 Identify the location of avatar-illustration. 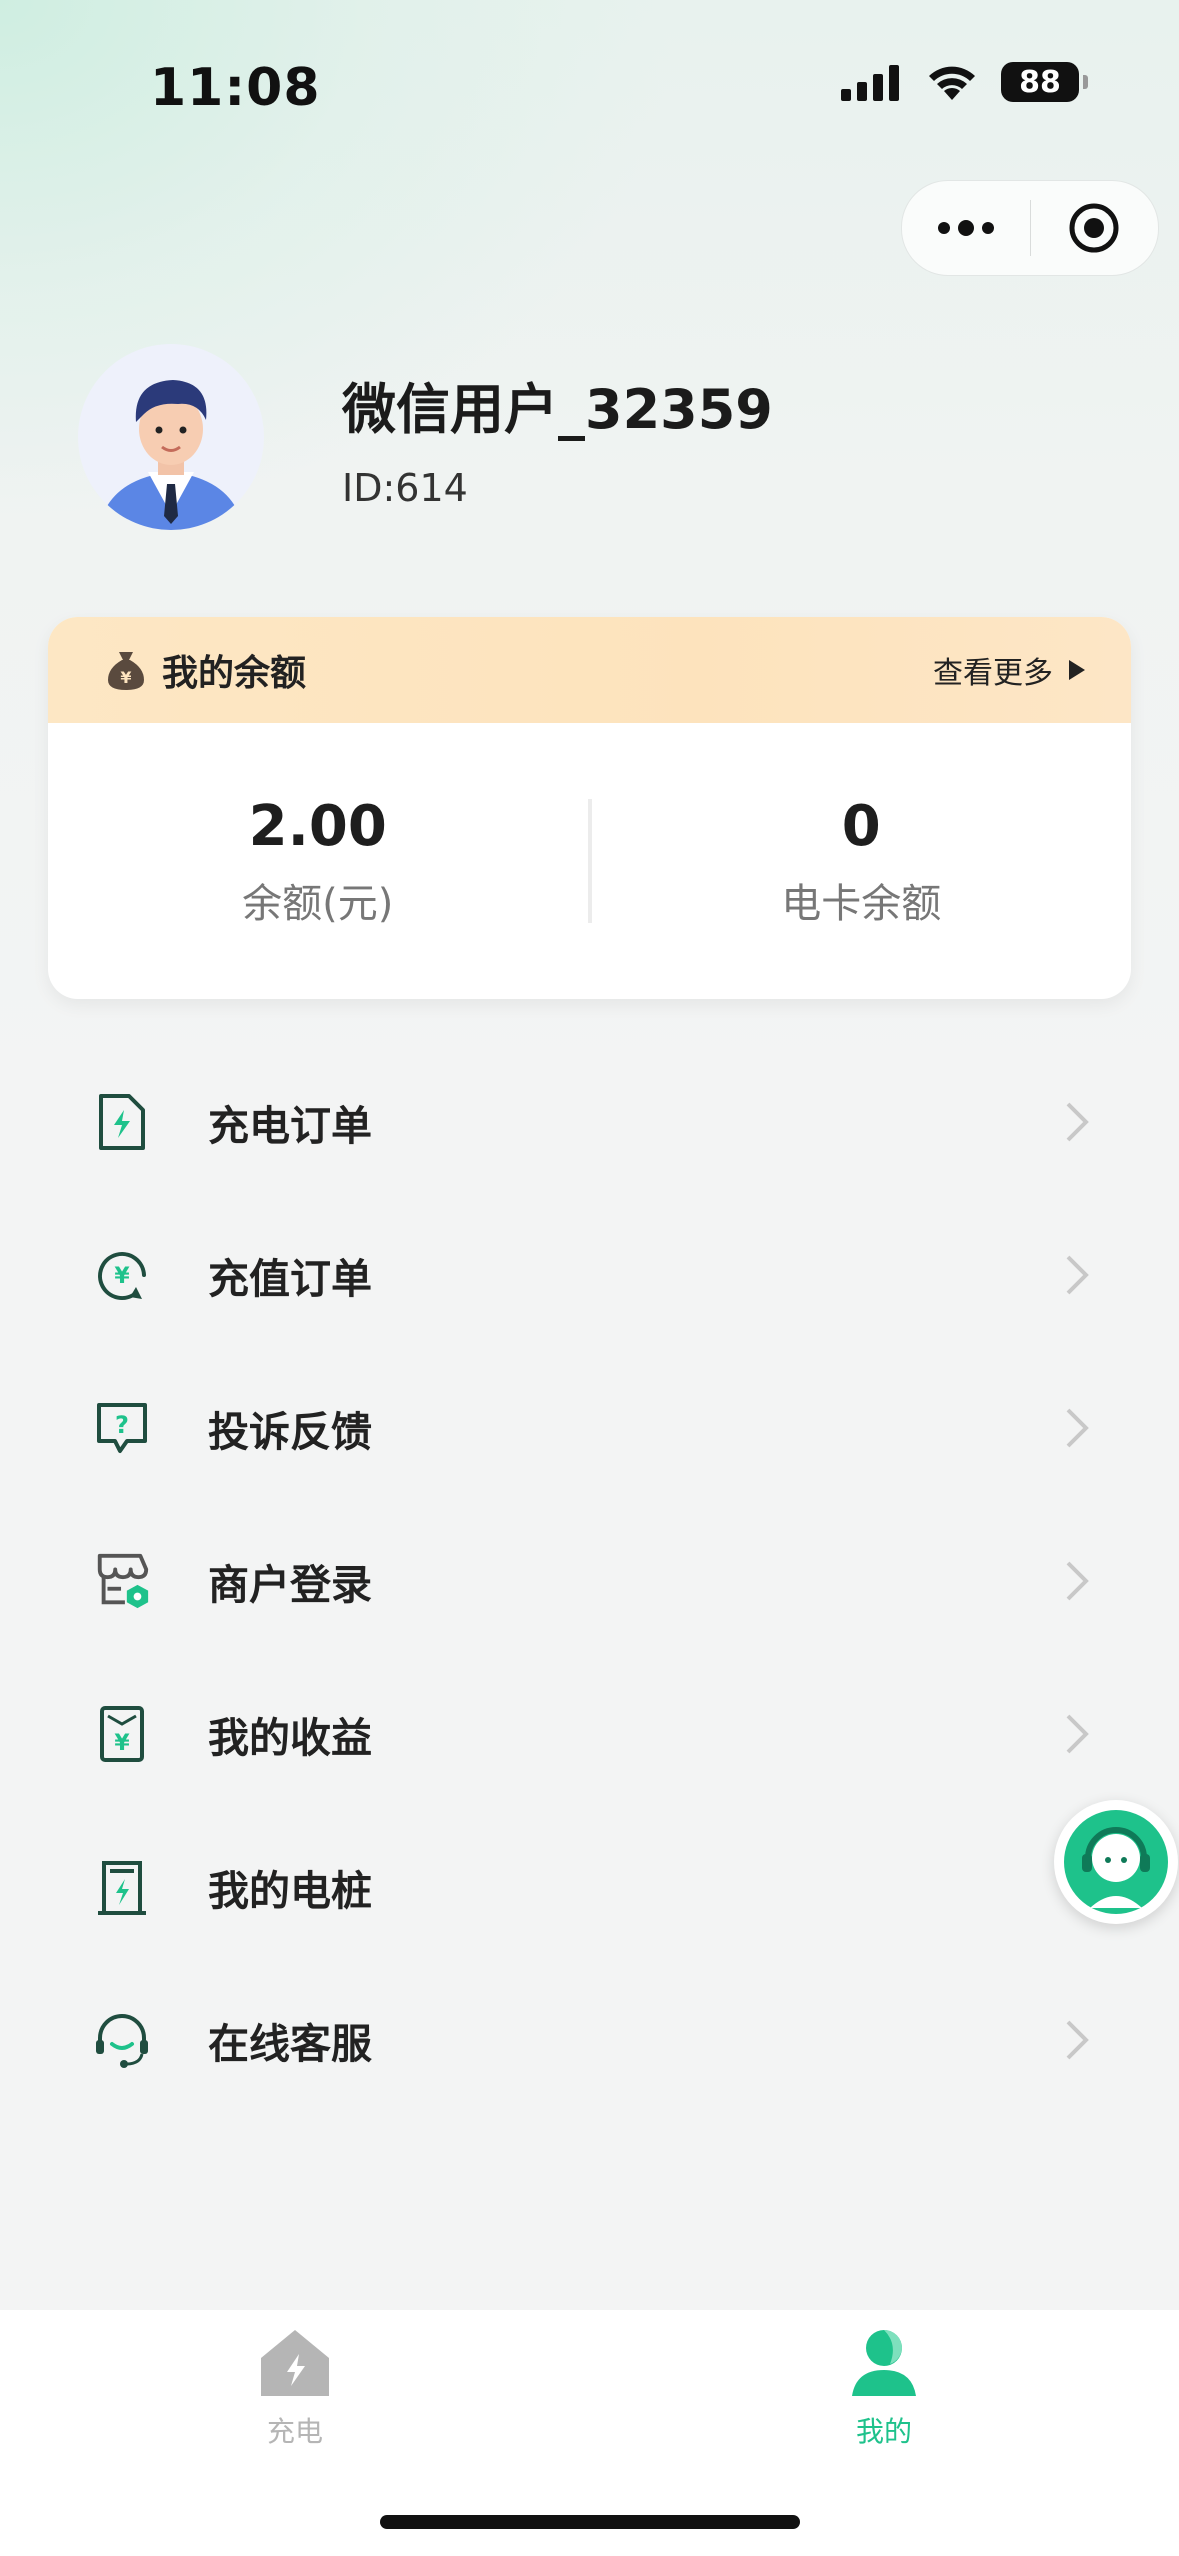
(171, 455).